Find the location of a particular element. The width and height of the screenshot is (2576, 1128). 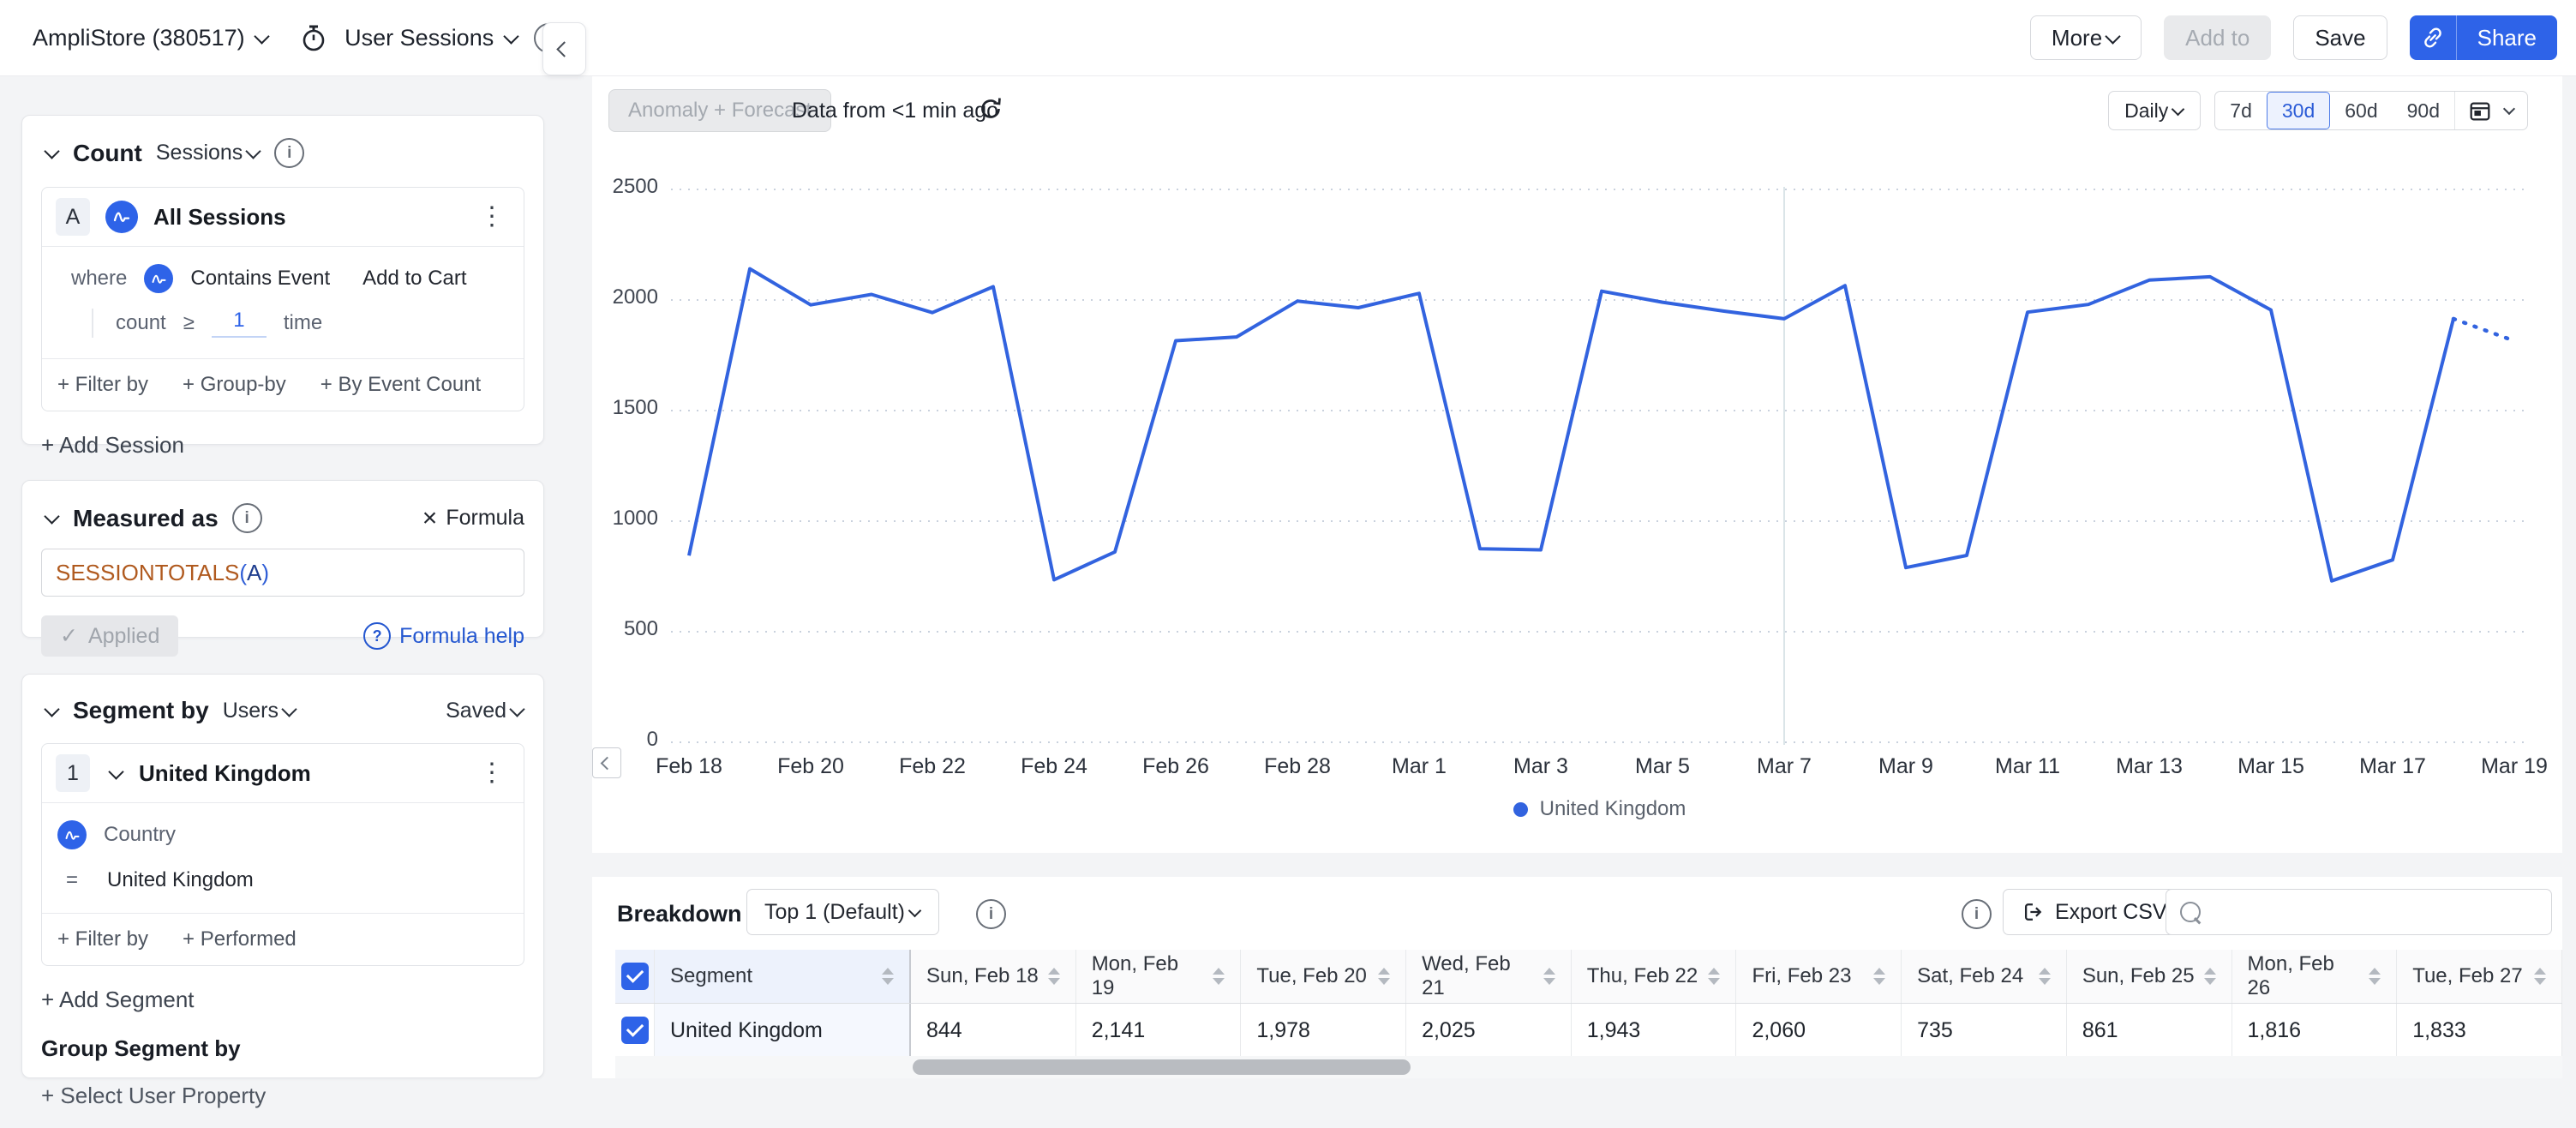

session-action-link: + Filter by is located at coordinates (102, 385).